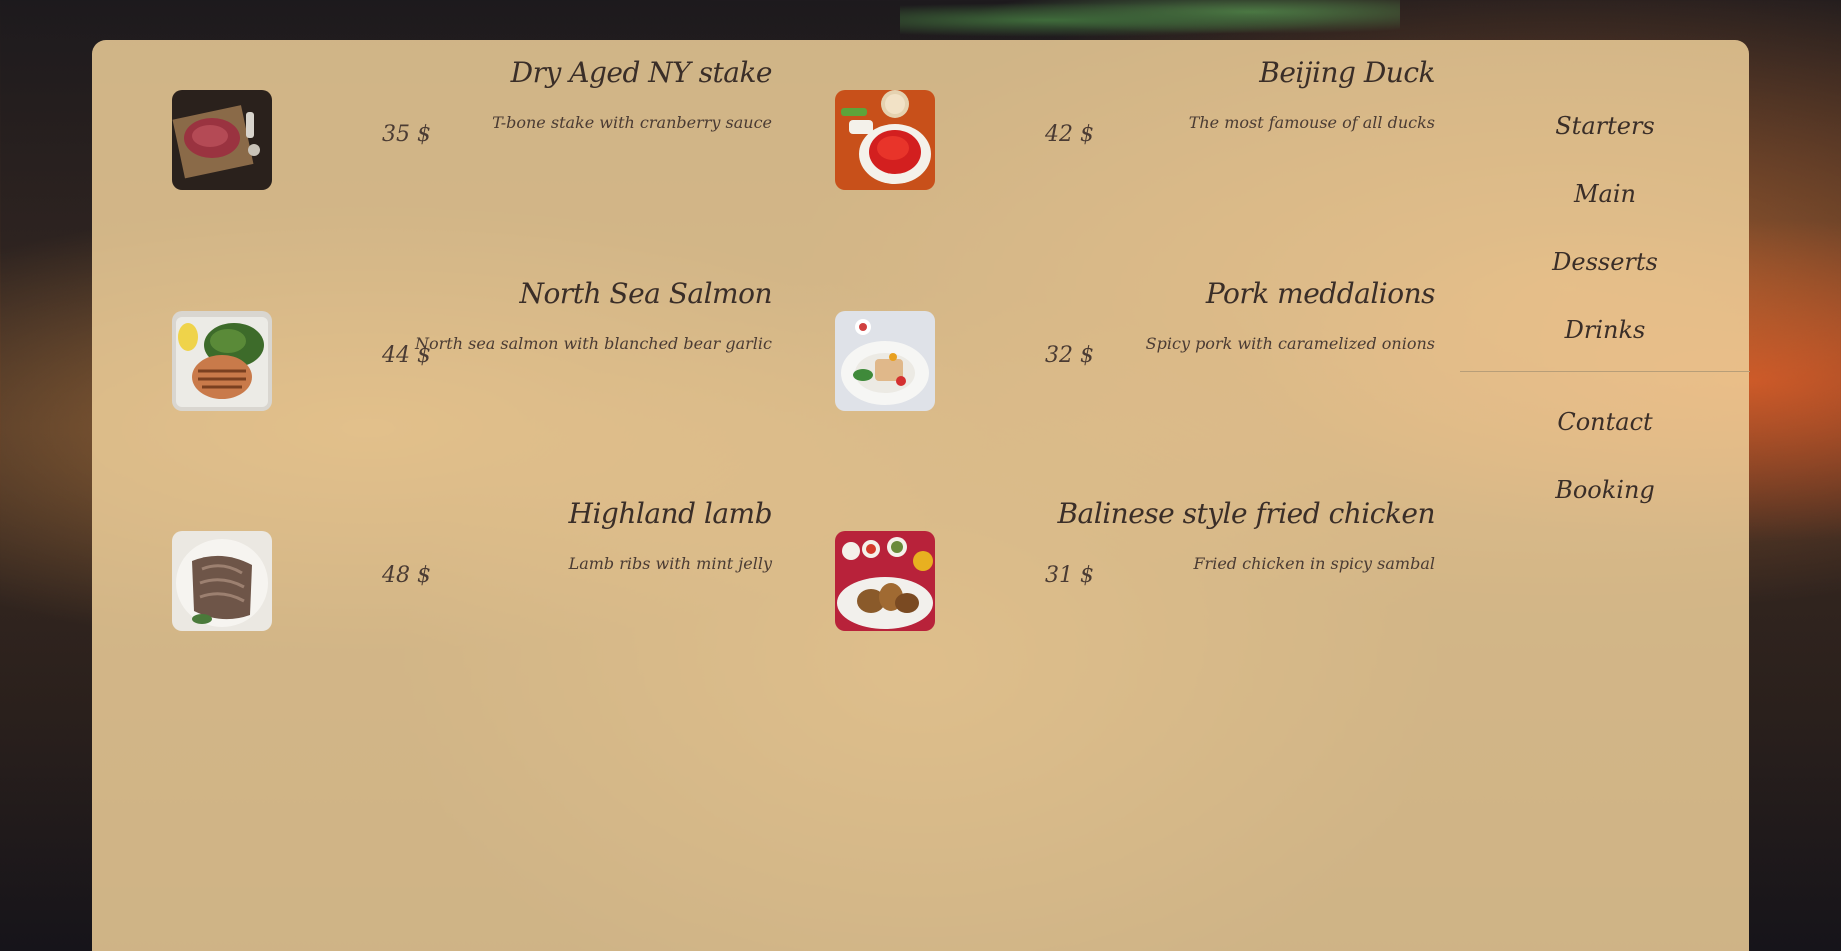 The image size is (1841, 951). What do you see at coordinates (406, 134) in the screenshot?
I see `dish-price: 35 $` at bounding box center [406, 134].